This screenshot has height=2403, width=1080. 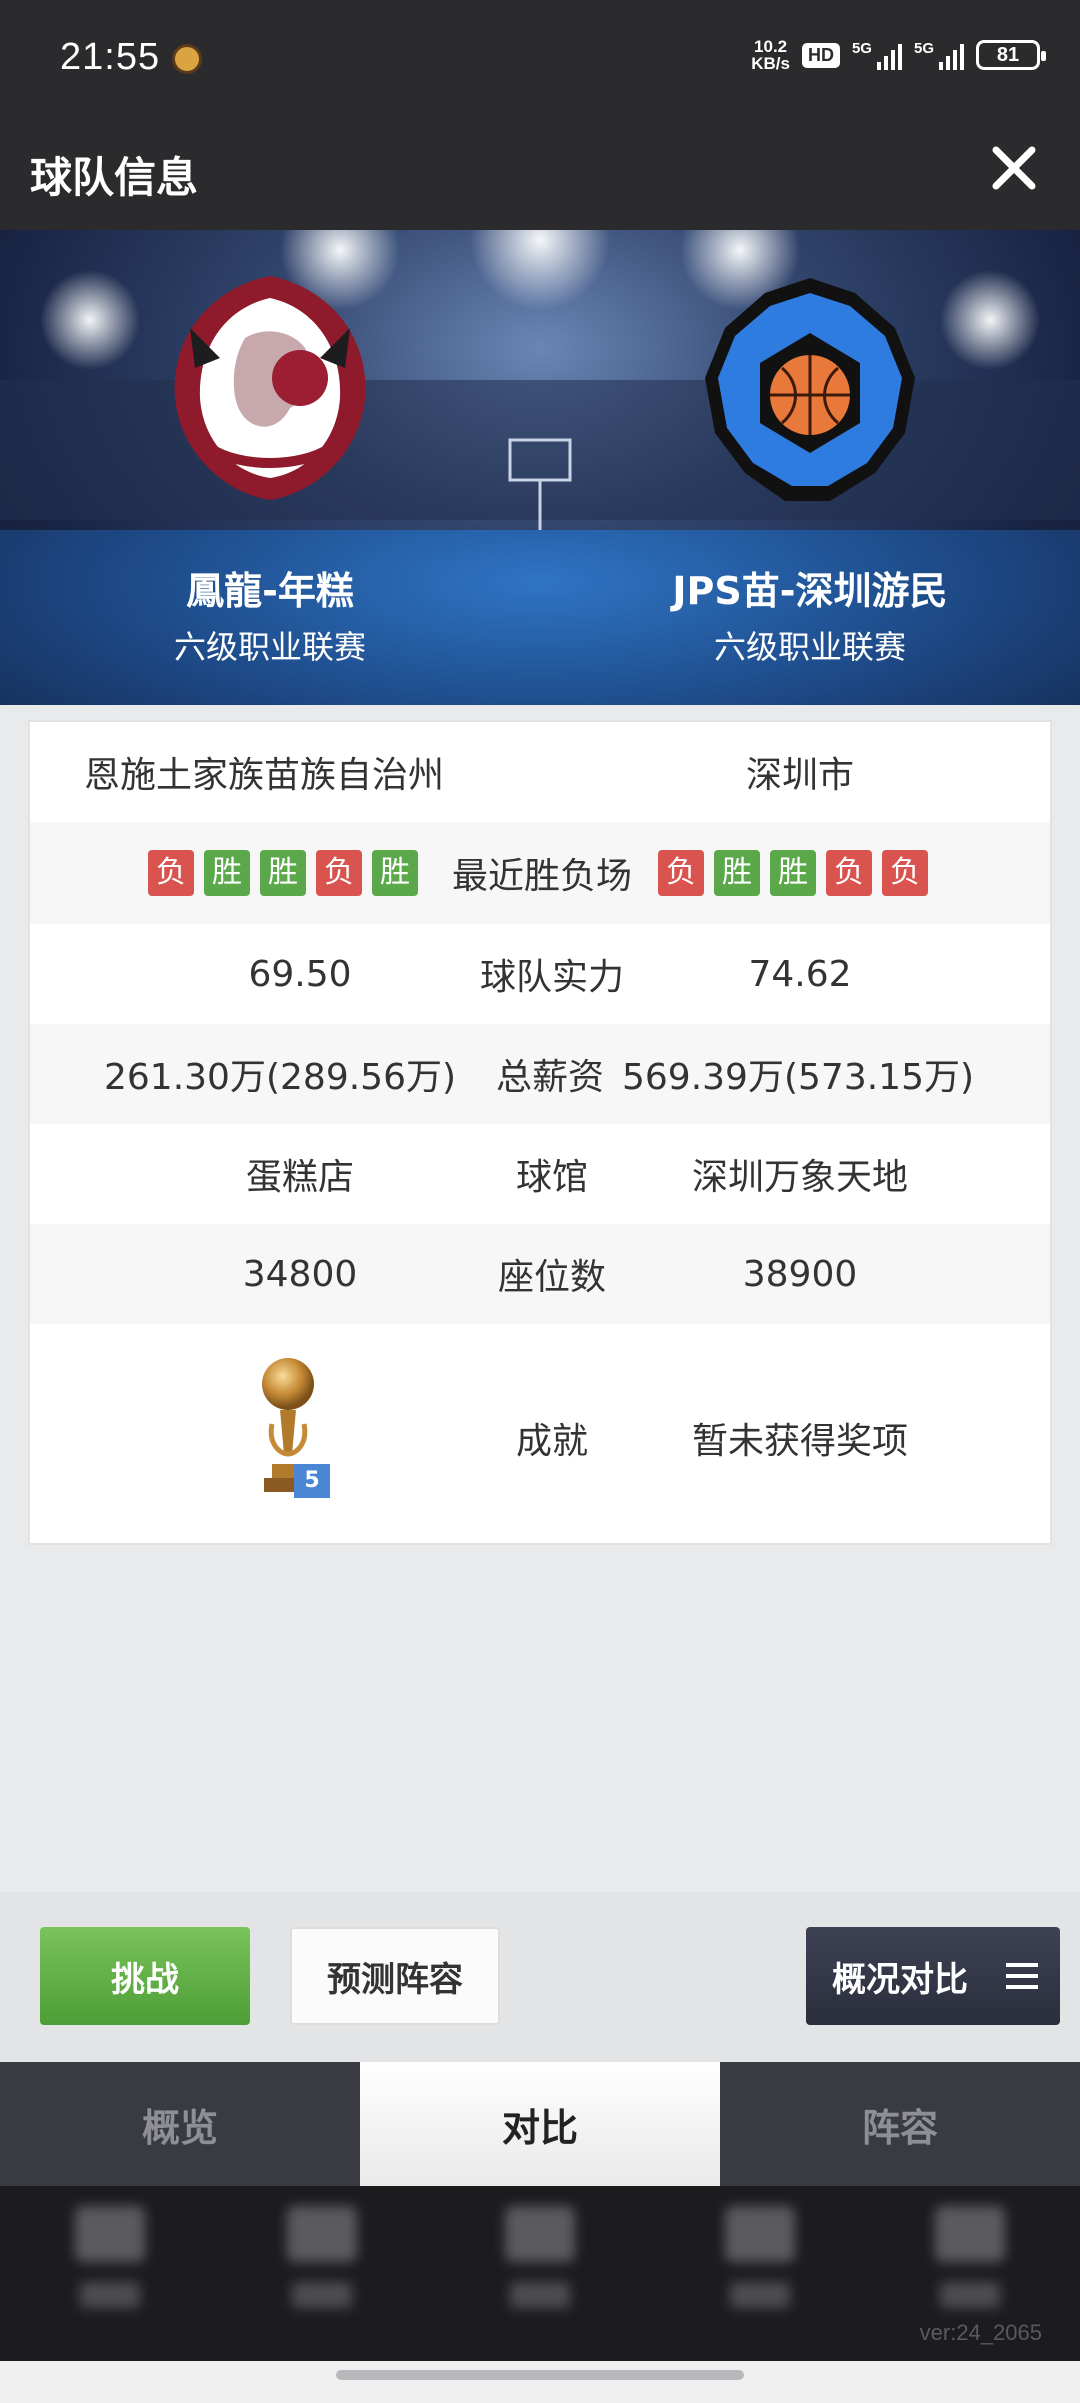 I want to click on tab-overview: 概览, so click(x=180, y=2124).